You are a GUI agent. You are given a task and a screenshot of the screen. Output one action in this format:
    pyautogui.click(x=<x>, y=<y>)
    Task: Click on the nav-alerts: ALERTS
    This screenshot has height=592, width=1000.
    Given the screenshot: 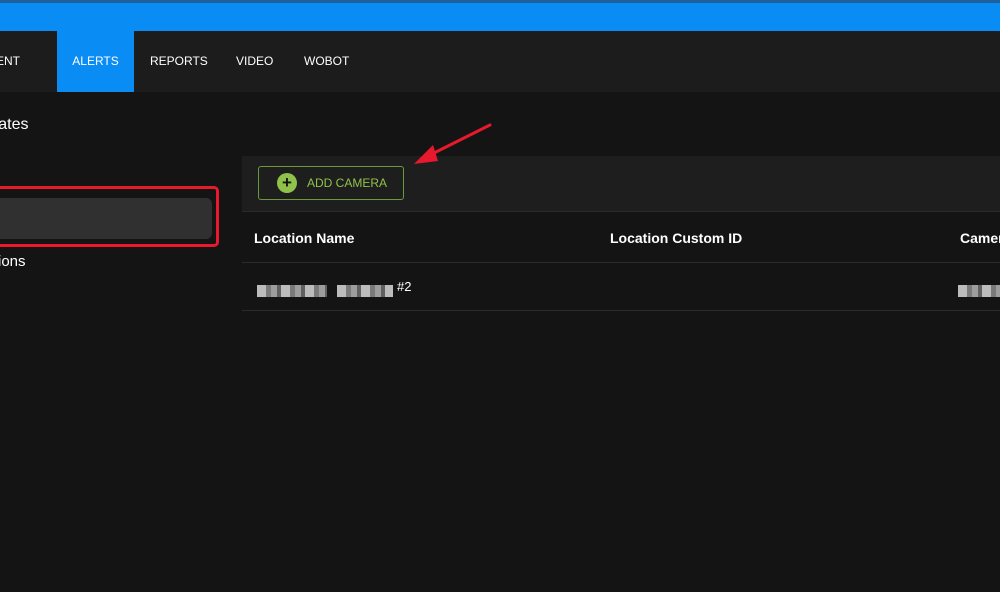 What is the action you would take?
    pyautogui.click(x=95, y=61)
    